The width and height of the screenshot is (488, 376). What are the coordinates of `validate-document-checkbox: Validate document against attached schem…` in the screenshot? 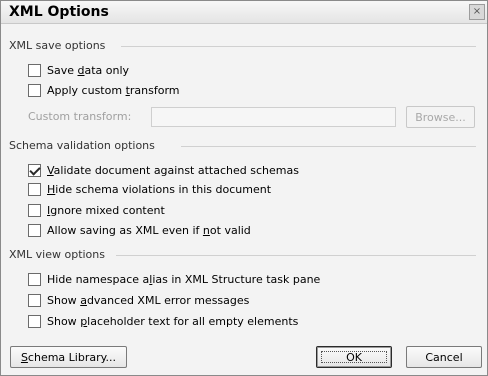 It's located at (163, 170).